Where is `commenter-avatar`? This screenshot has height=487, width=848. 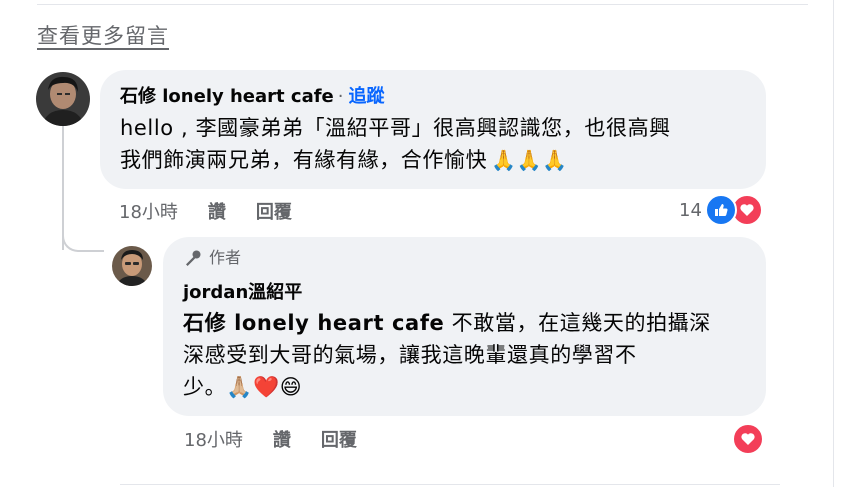 commenter-avatar is located at coordinates (63, 99).